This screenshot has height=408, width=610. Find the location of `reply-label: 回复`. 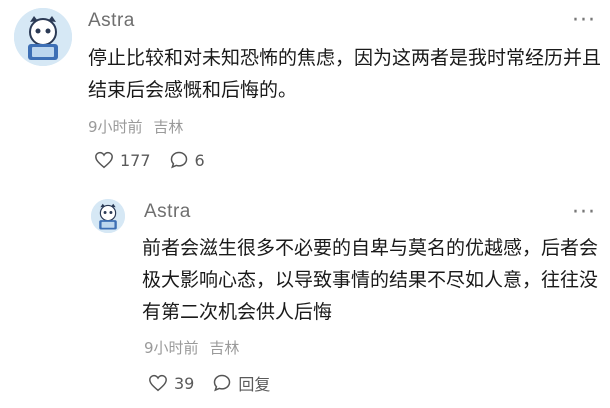

reply-label: 回复 is located at coordinates (254, 384).